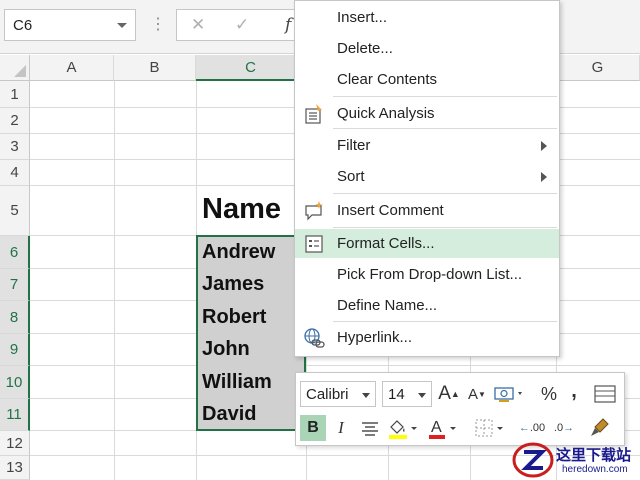  I want to click on format-painter-table-button, so click(605, 394).